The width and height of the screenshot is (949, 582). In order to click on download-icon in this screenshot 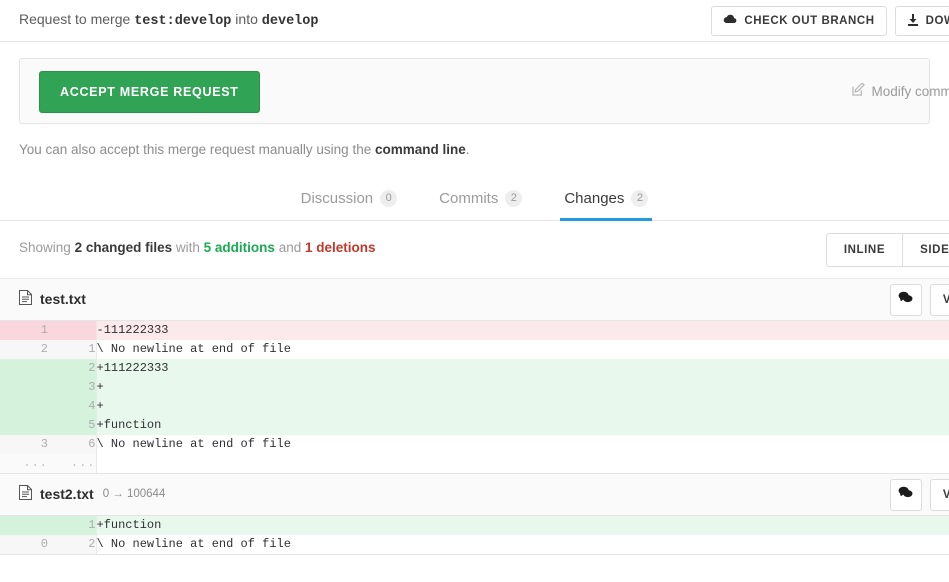, I will do `click(913, 21)`.